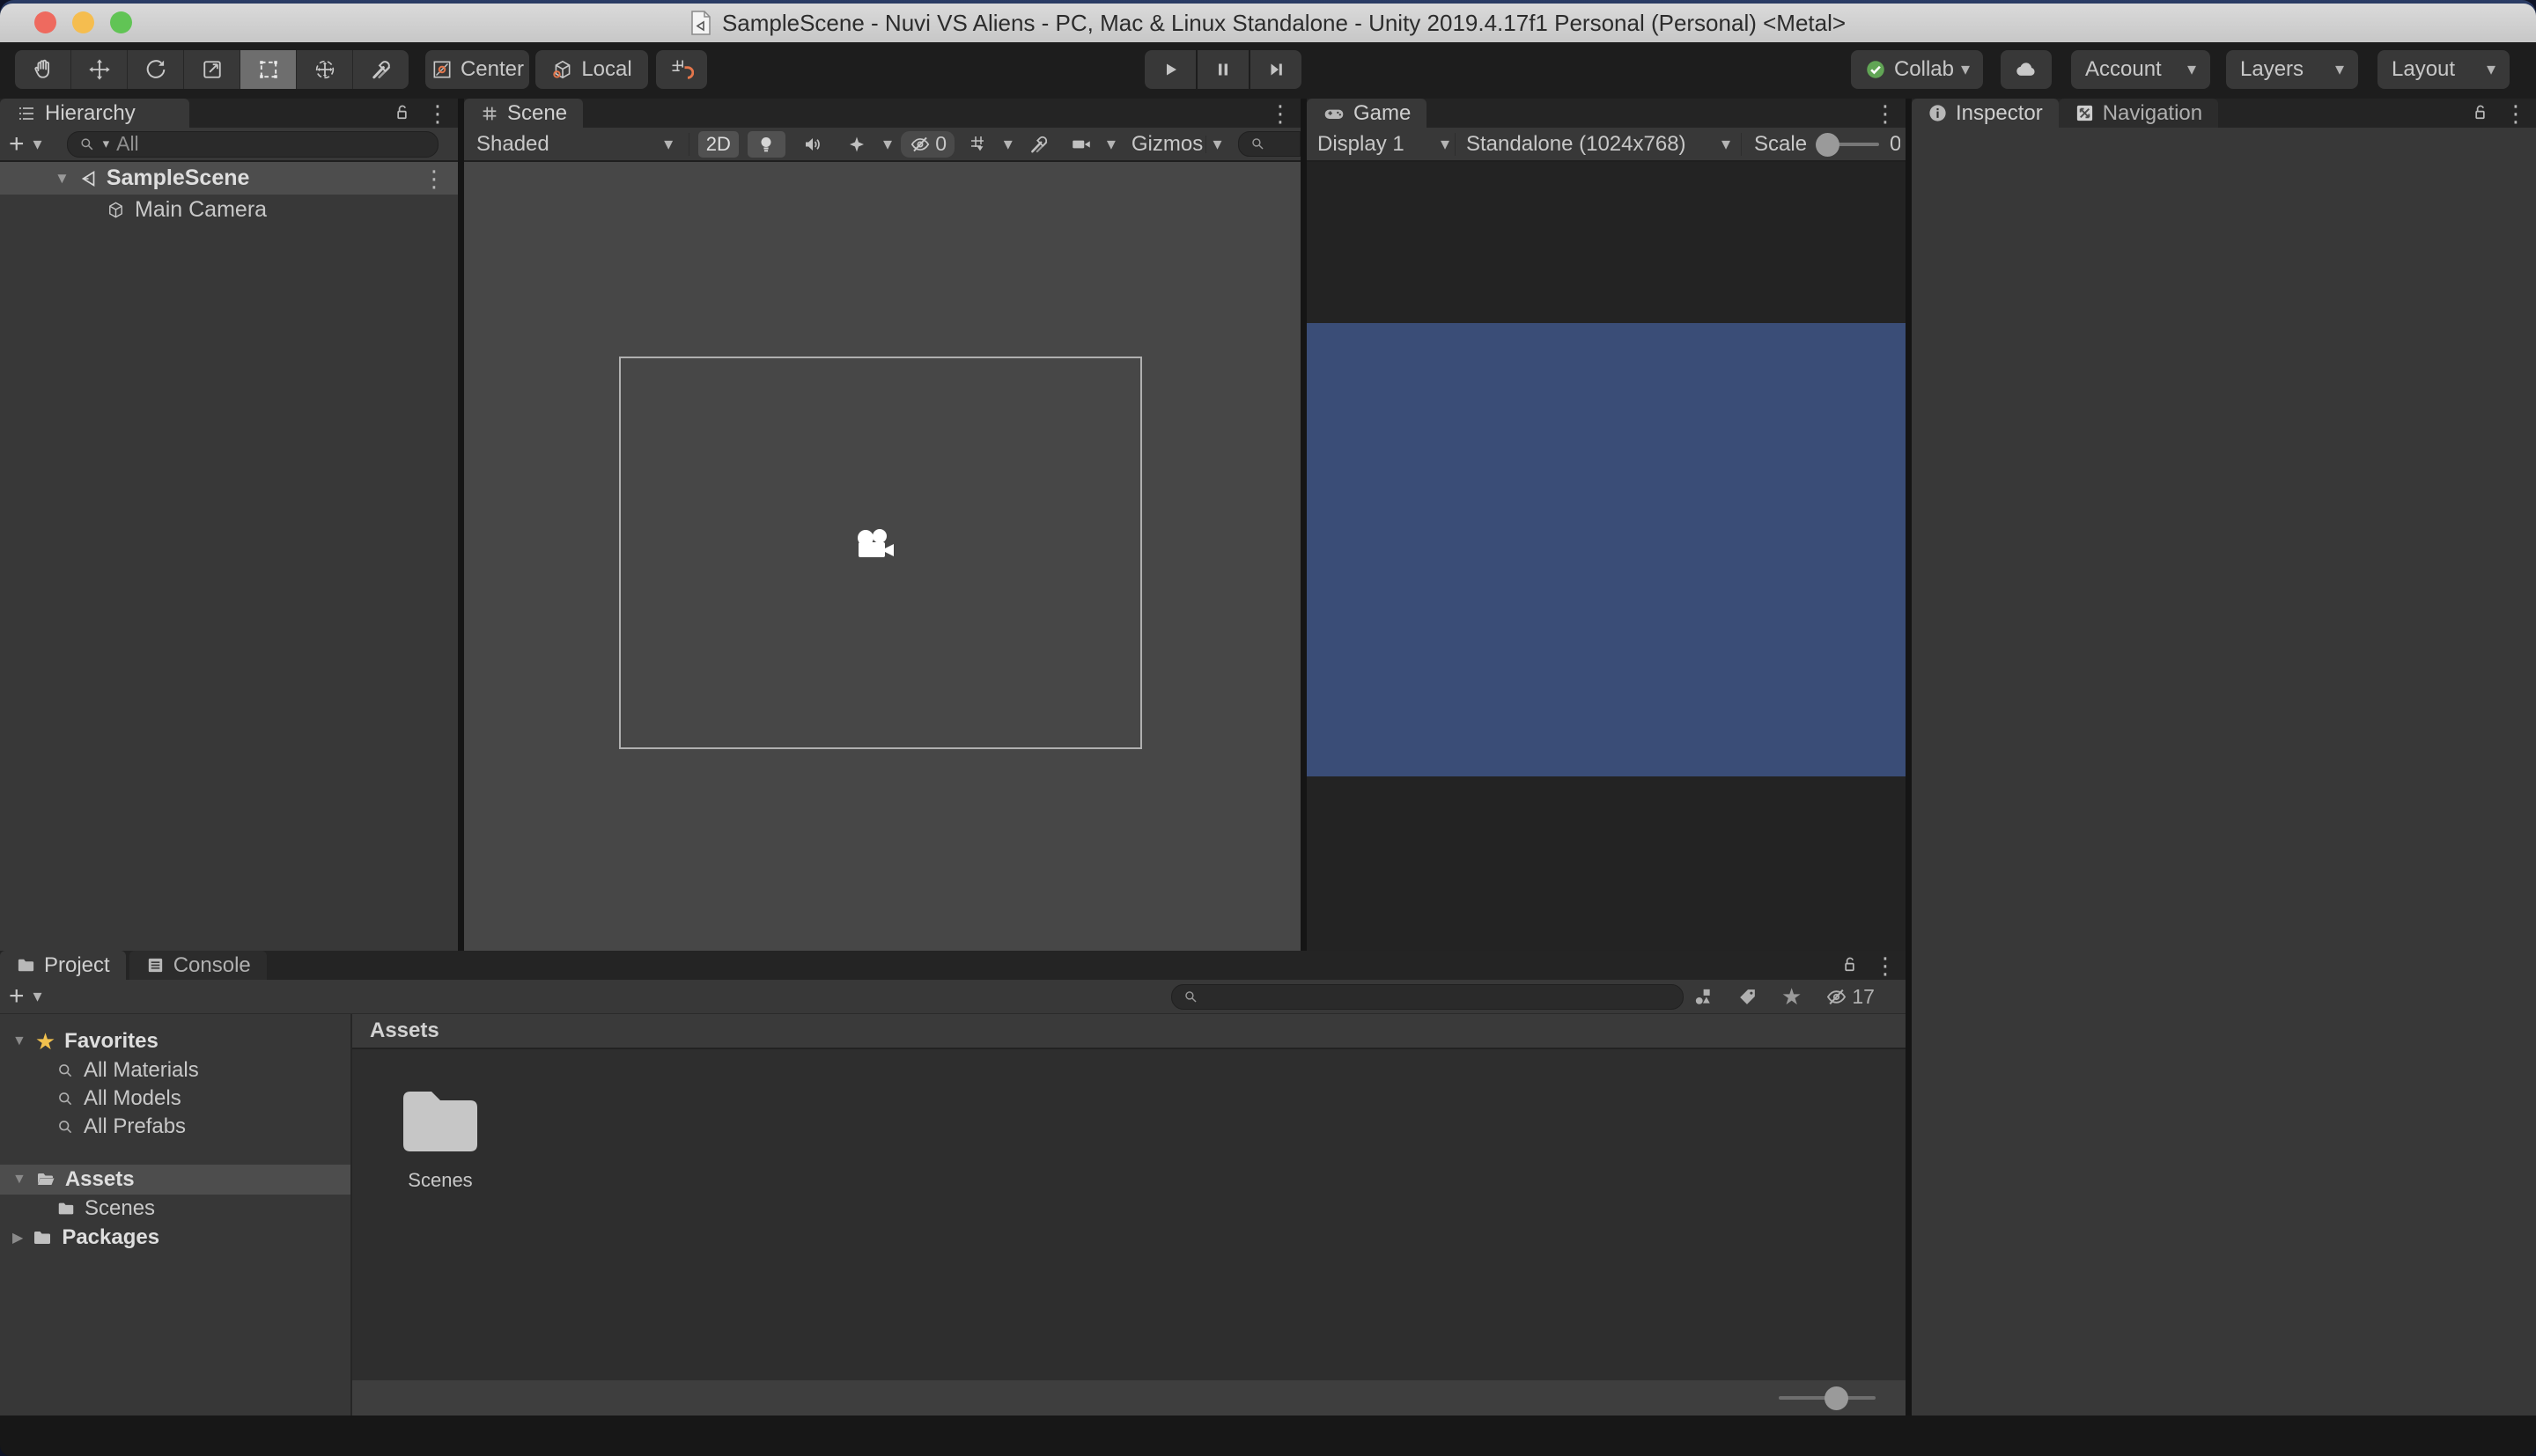 Image resolution: width=2536 pixels, height=1456 pixels. What do you see at coordinates (434, 178) in the screenshot?
I see `scene-kebab-icon: ⋮` at bounding box center [434, 178].